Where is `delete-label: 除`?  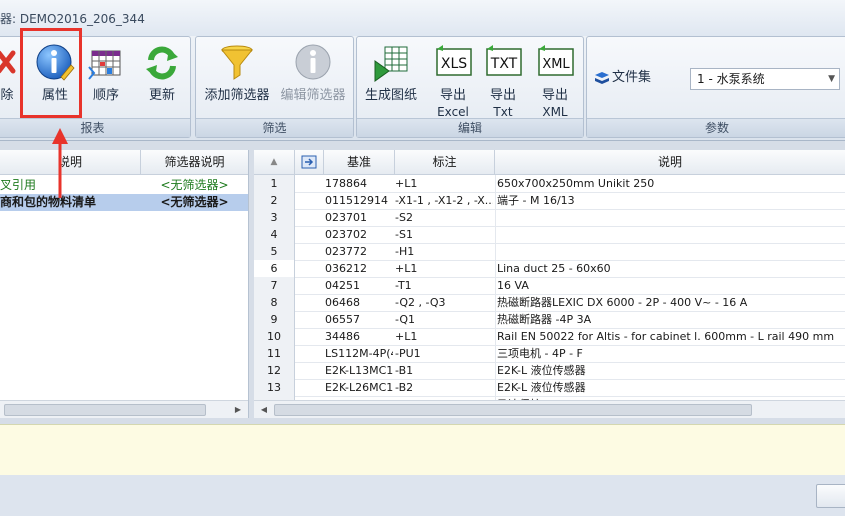 delete-label: 除 is located at coordinates (7, 95).